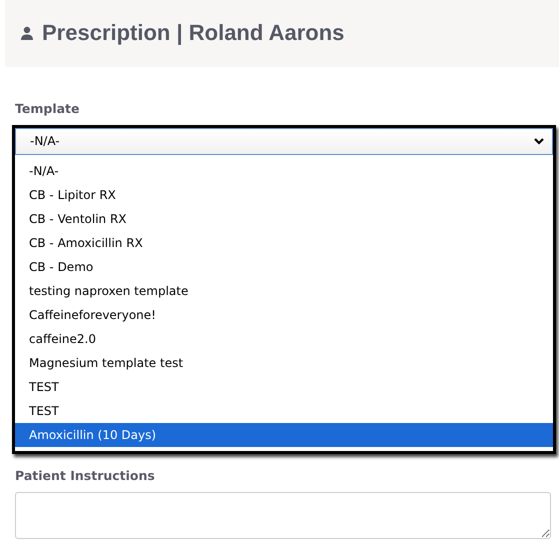 The image size is (559, 540). What do you see at coordinates (284, 338) in the screenshot?
I see `dropdown-option: caffeine2.0` at bounding box center [284, 338].